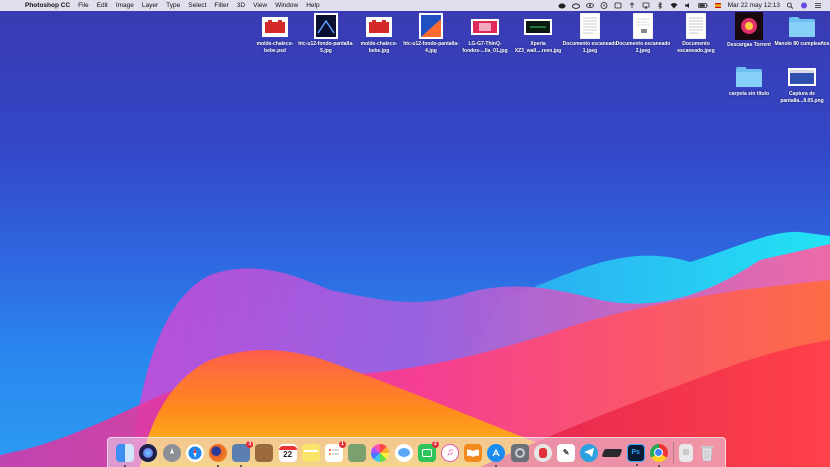 This screenshot has height=467, width=830. I want to click on facetime-icon: 2, so click(428, 451).